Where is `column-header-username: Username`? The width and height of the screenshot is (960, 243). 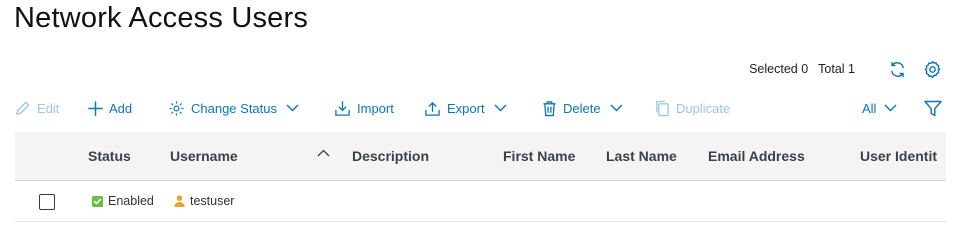 column-header-username: Username is located at coordinates (204, 156).